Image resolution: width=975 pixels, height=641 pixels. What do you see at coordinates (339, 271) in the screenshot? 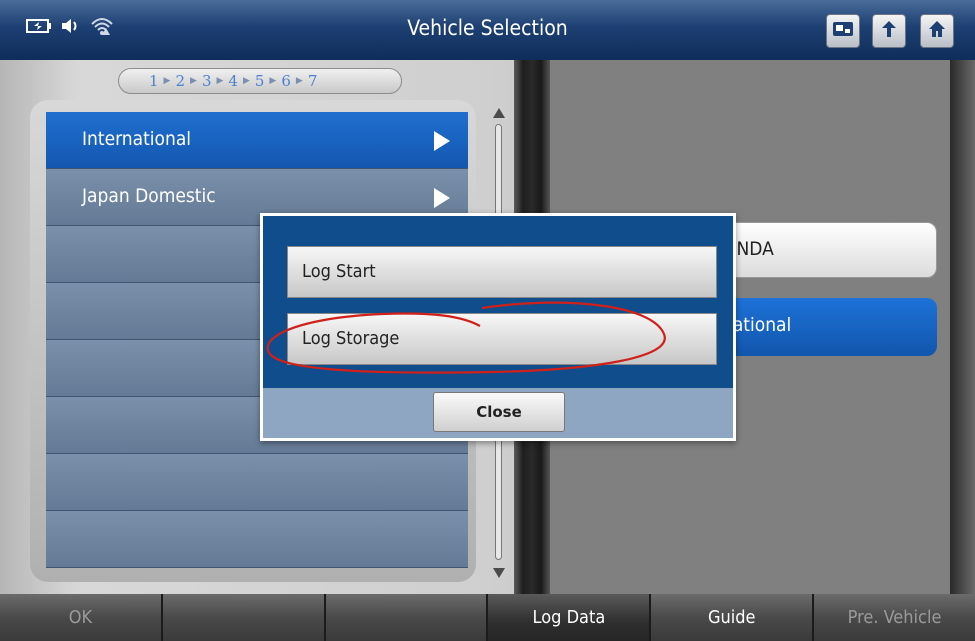
I see `log-start-label: Log Start` at bounding box center [339, 271].